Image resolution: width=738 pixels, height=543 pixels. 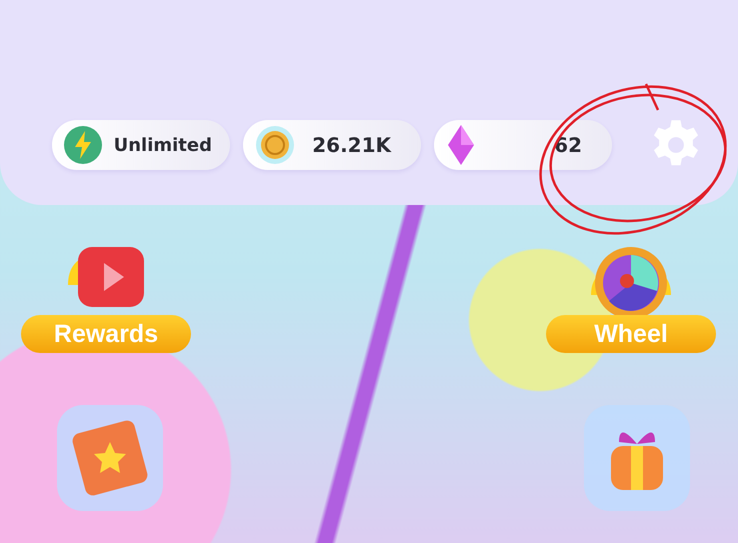 What do you see at coordinates (83, 145) in the screenshot?
I see `lightning-icon` at bounding box center [83, 145].